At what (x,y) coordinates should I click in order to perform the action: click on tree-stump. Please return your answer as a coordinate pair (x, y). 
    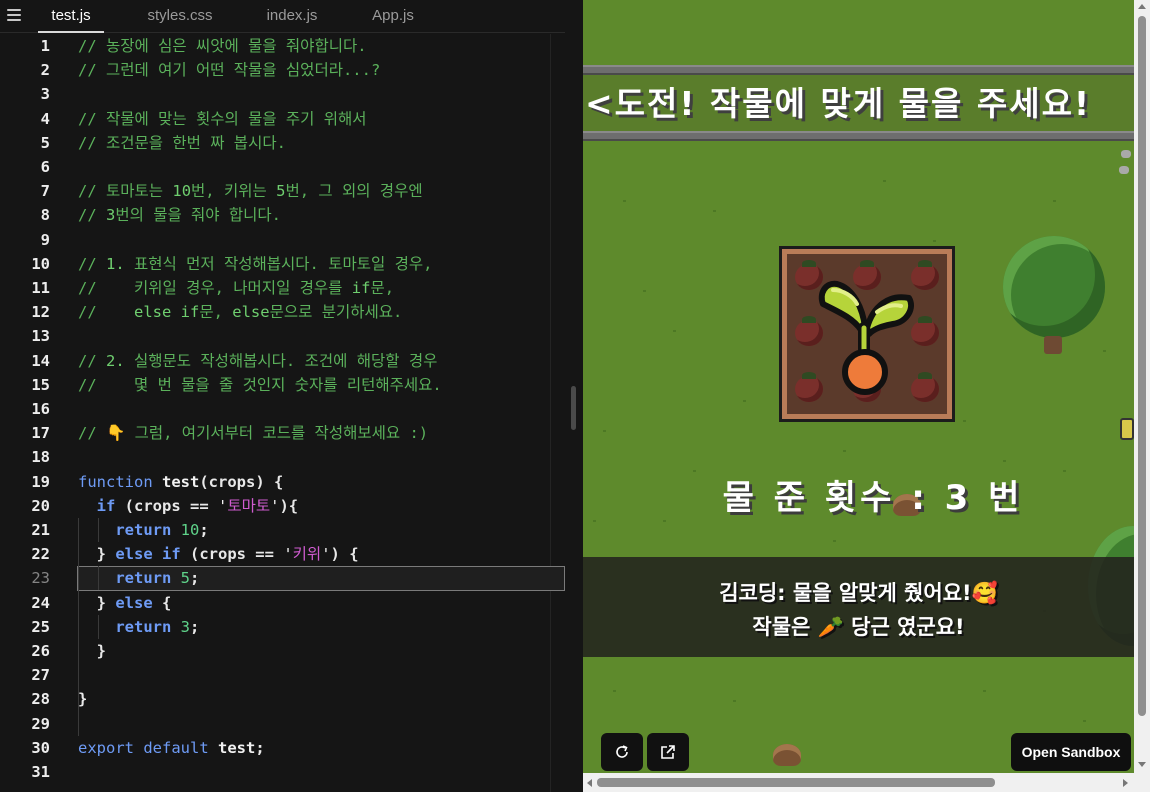
    Looking at the image, I should click on (787, 755).